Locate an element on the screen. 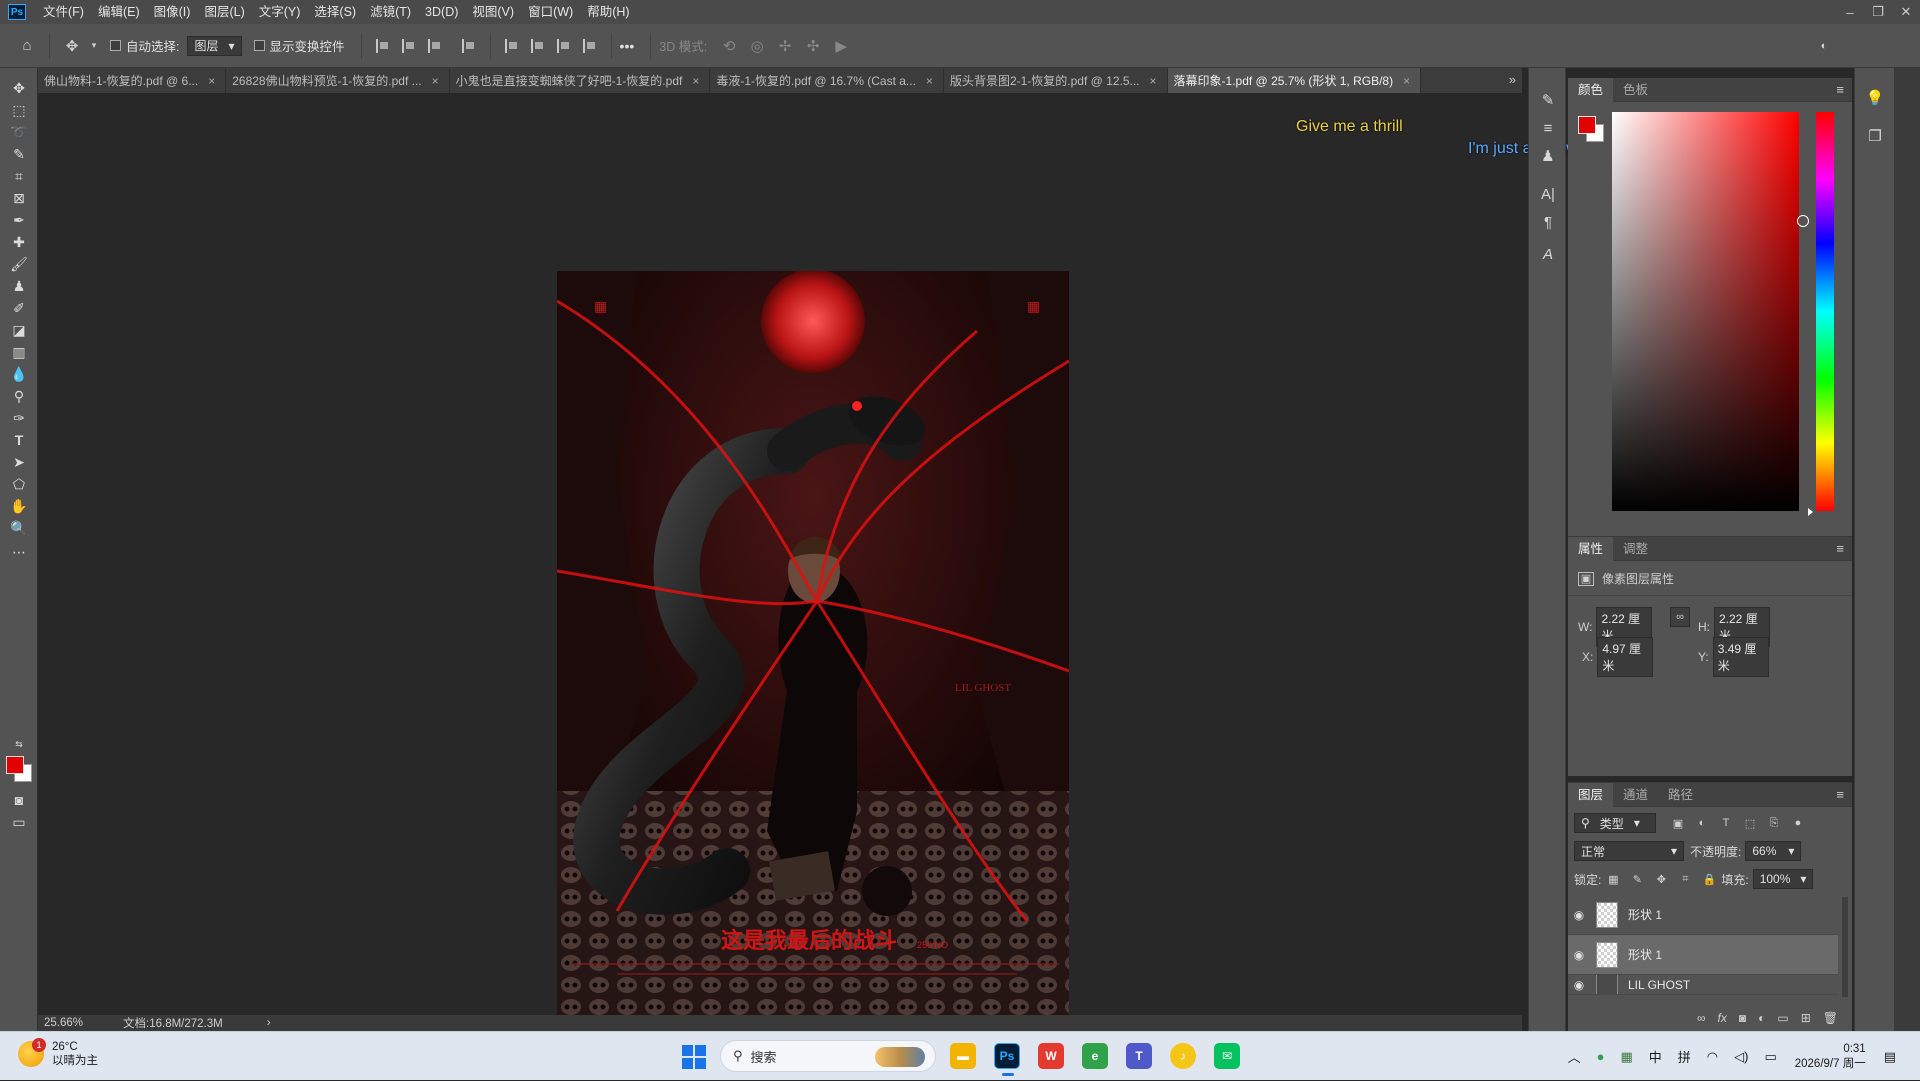 The width and height of the screenshot is (1920, 1081). crop-tool-icon: ⌗ is located at coordinates (19, 176).